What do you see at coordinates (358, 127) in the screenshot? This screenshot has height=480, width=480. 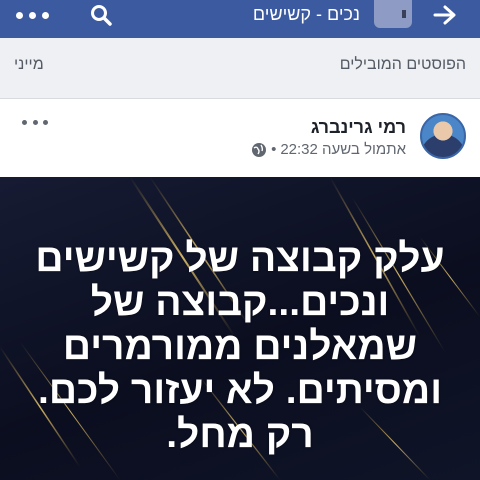 I see `post-author: רמי גרינברג` at bounding box center [358, 127].